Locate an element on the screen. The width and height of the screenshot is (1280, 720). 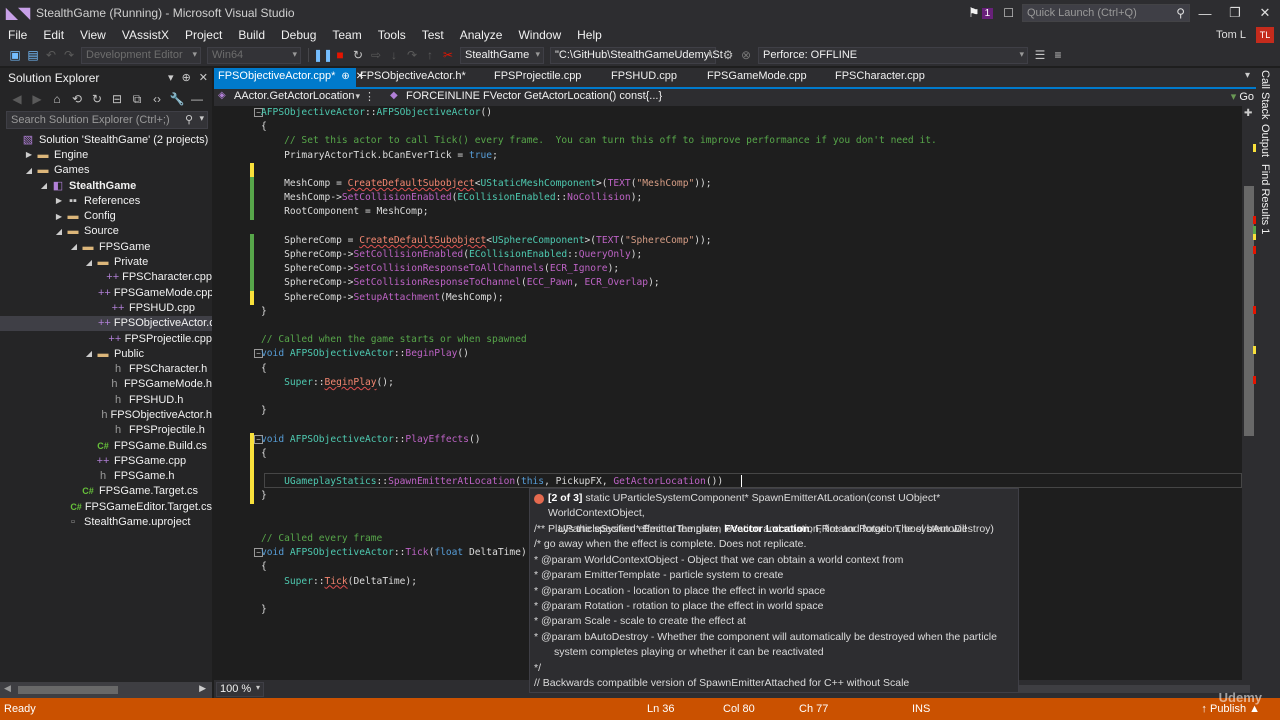
tree-item: ◢ ▬ Games is located at coordinates (106, 170).